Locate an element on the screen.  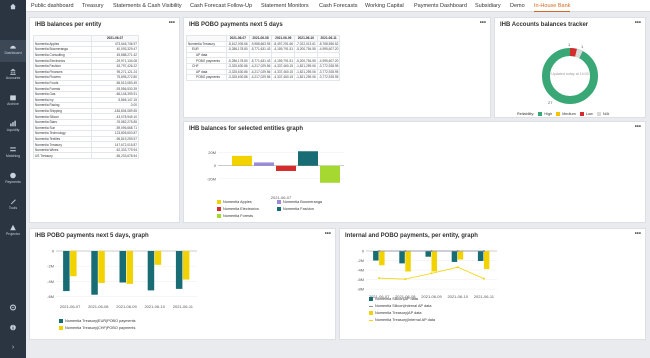
sidebar-item-home is located at coordinates (13, 9).